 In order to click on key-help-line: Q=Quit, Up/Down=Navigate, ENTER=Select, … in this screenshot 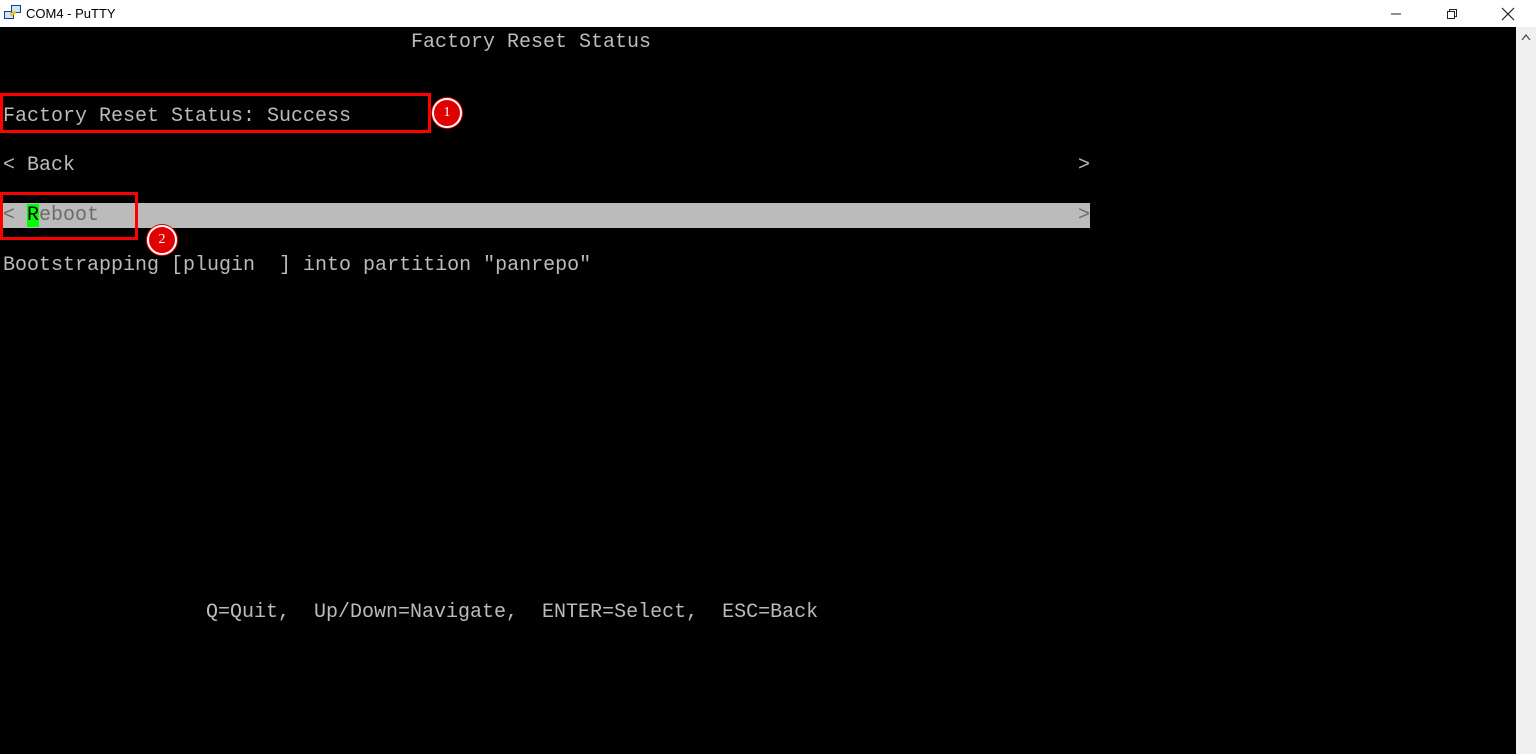, I will do `click(512, 612)`.